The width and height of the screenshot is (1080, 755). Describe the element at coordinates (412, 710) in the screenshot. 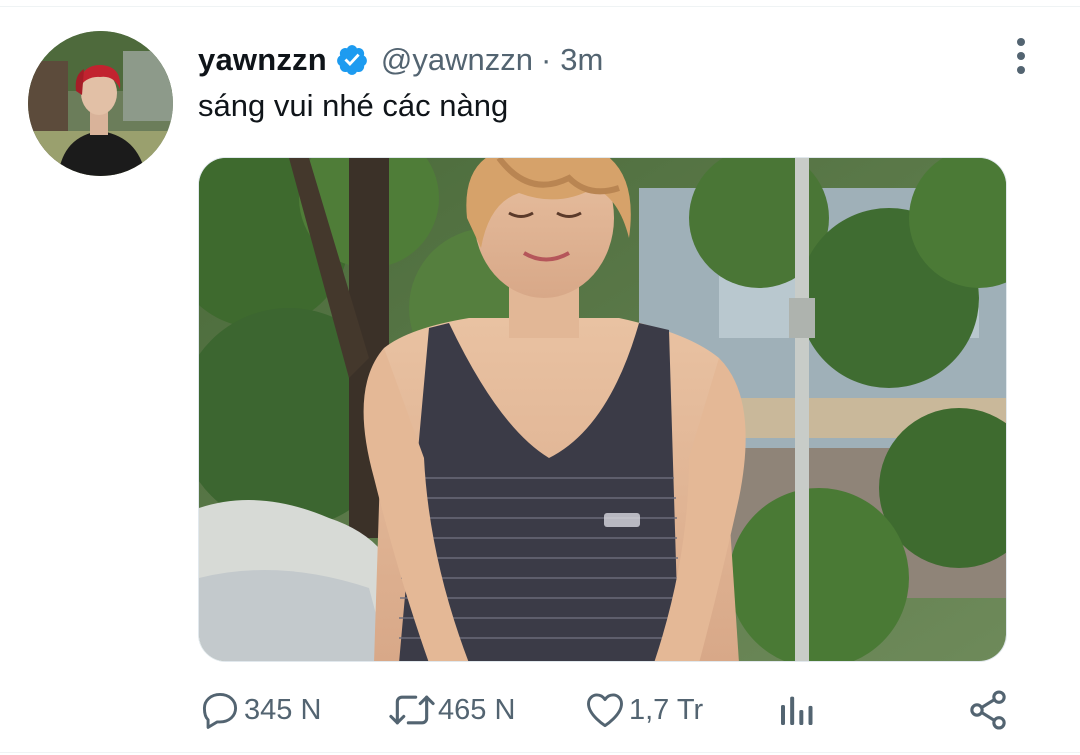

I see `retweet-icon` at that location.